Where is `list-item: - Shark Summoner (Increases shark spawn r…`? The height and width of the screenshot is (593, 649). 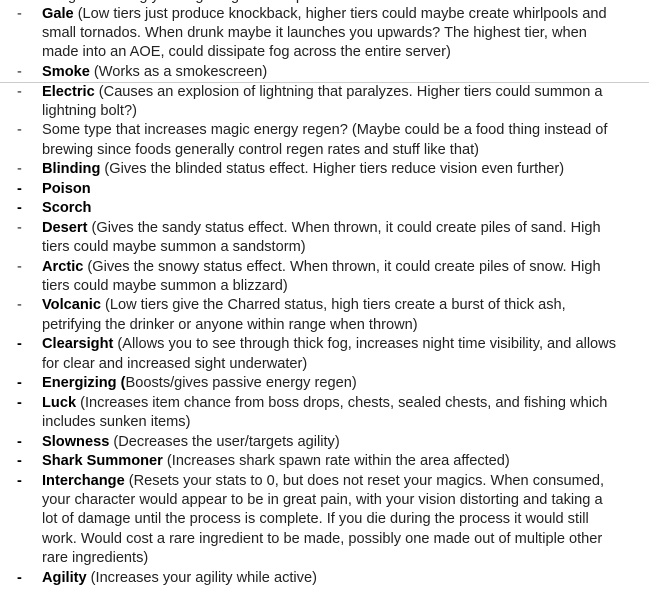
list-item: - Shark Summoner (Increases shark spawn r… is located at coordinates (324, 461).